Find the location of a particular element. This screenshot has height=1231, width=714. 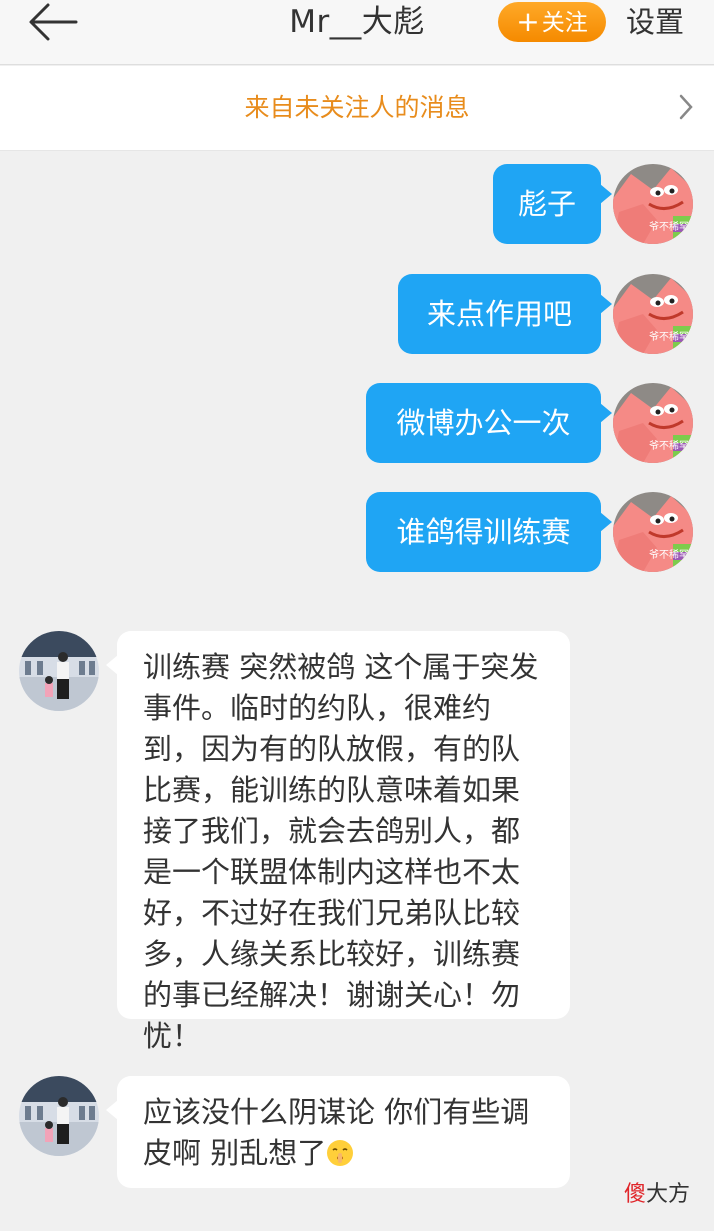

sent-message-bubble: 微博办公一次 is located at coordinates (489, 423).